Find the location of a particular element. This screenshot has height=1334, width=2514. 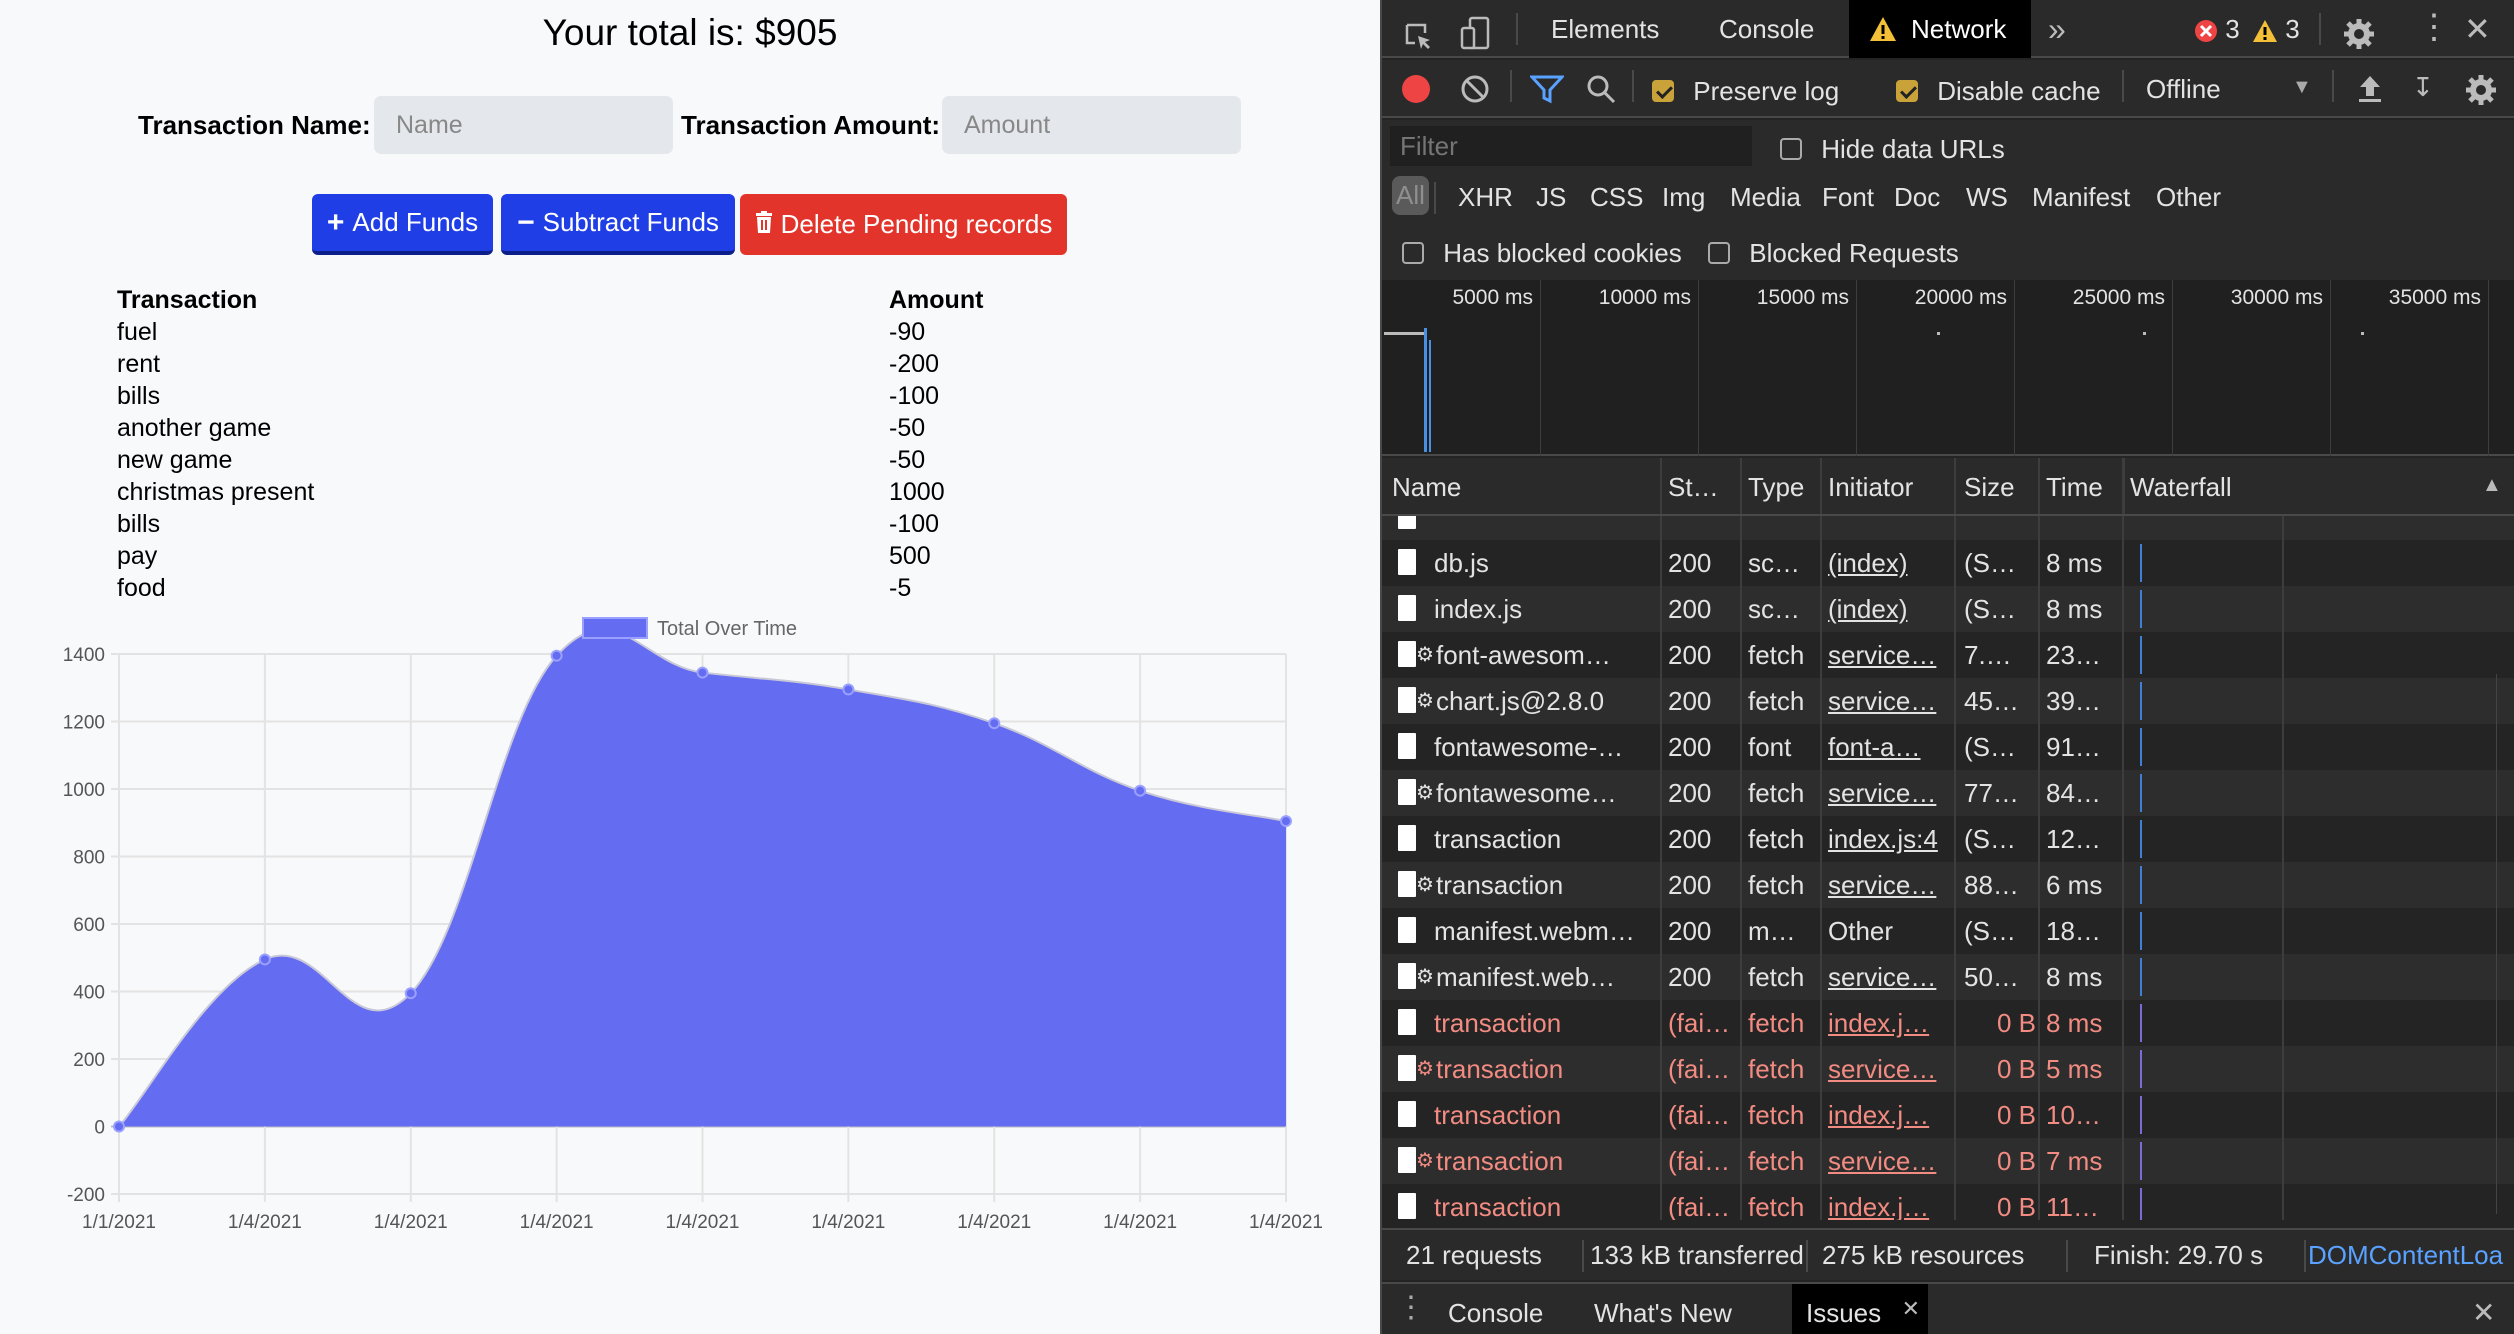

column-size: Size is located at coordinates (1989, 487).